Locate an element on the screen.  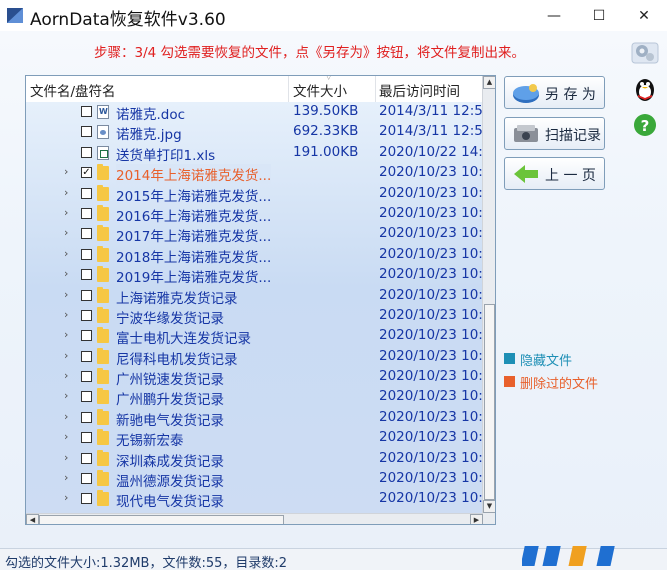
prev-page-button: 上 一 页 is located at coordinates (554, 173).